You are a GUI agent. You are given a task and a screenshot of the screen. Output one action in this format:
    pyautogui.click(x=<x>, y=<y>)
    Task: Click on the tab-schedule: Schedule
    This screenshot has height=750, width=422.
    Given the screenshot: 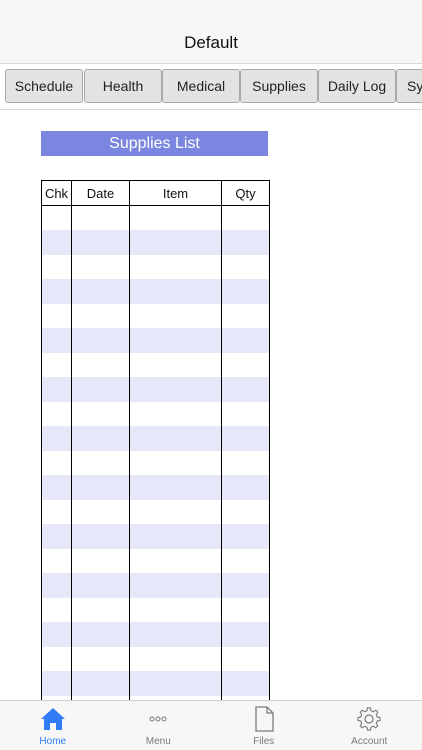 What is the action you would take?
    pyautogui.click(x=44, y=86)
    